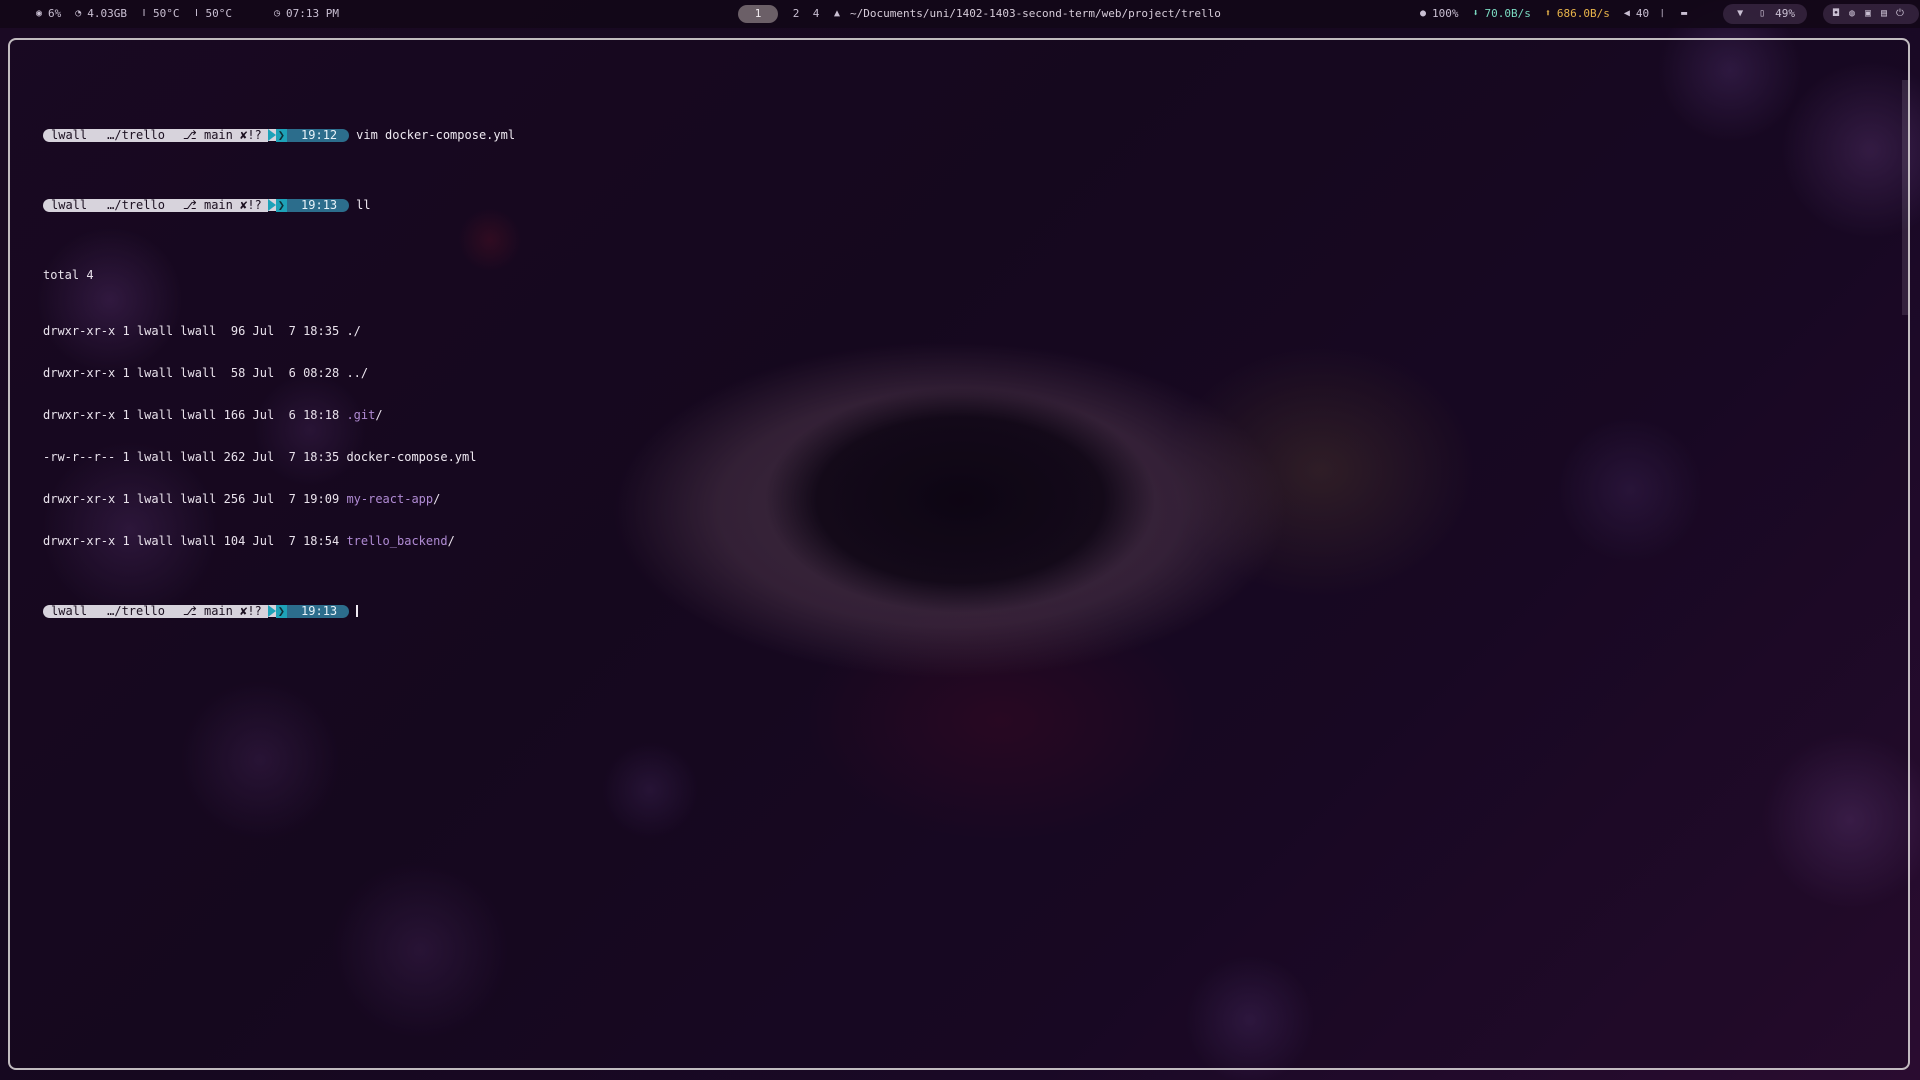 The height and width of the screenshot is (1080, 1920). I want to click on temp2-value: 50°C, so click(219, 13).